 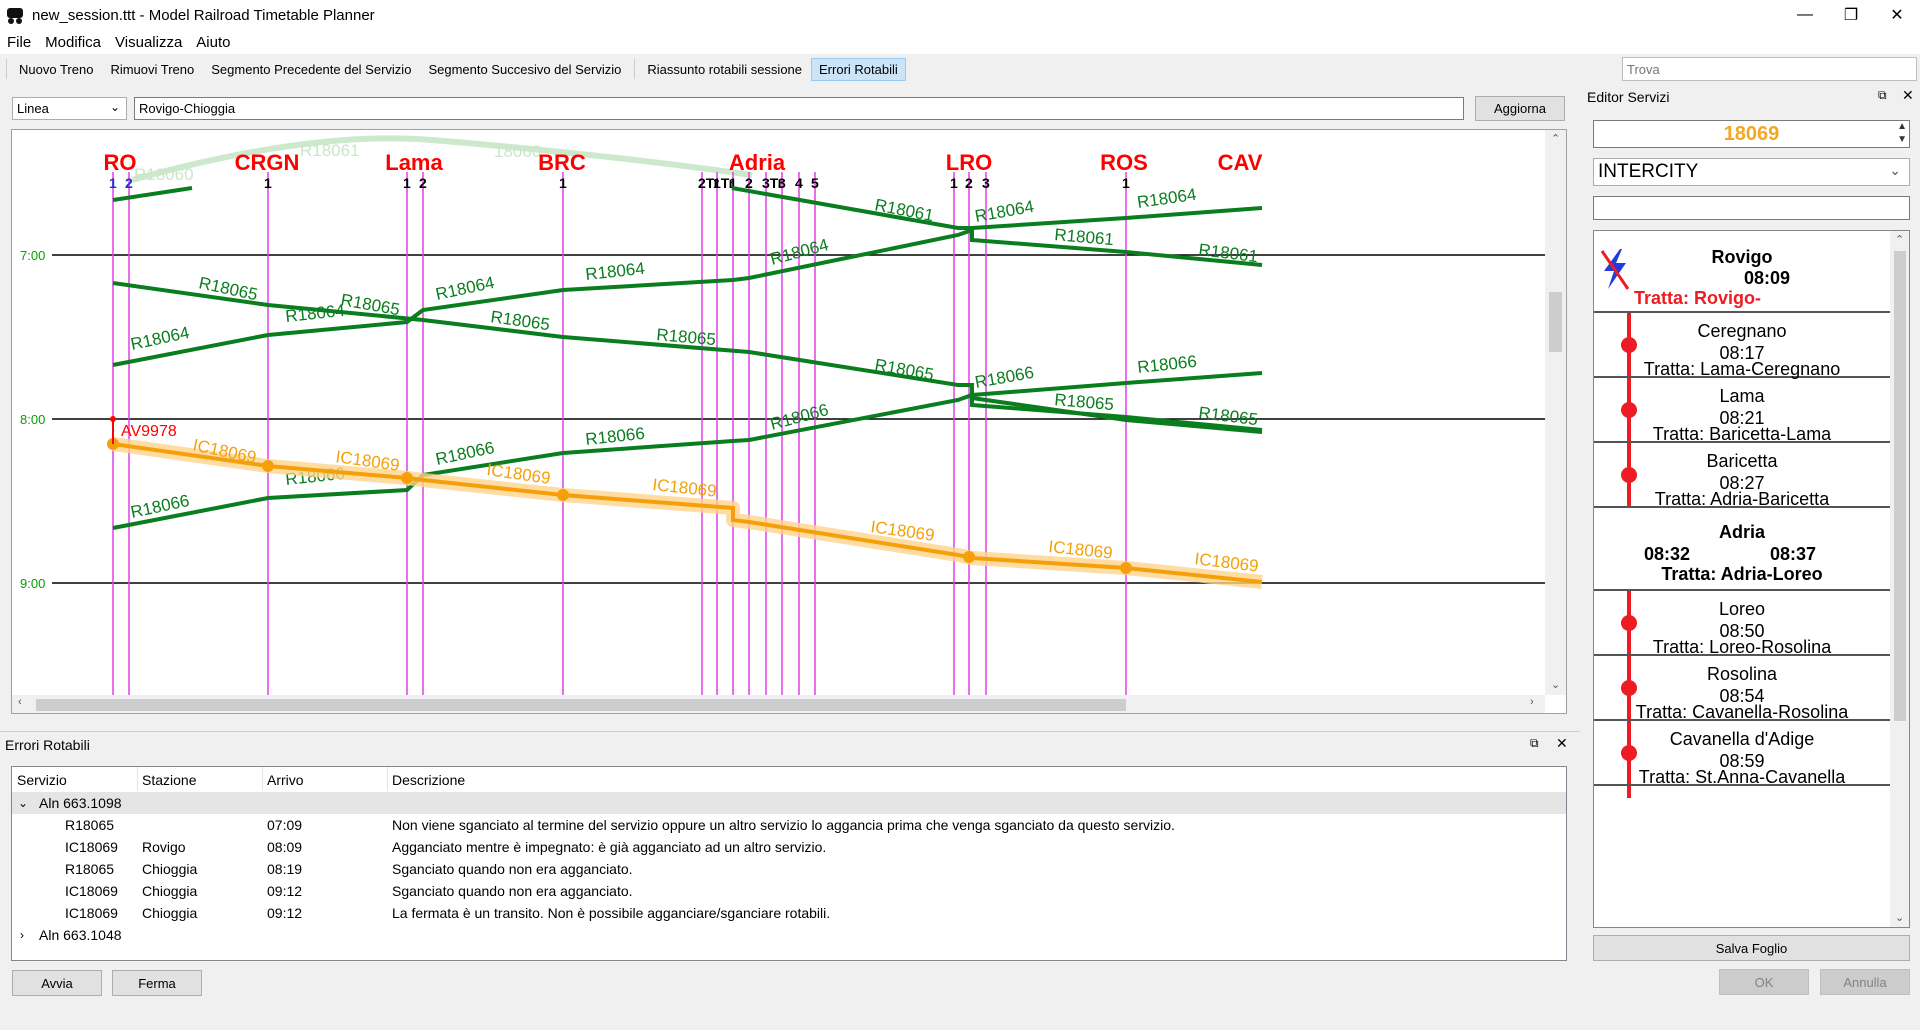 What do you see at coordinates (1902, 127) in the screenshot?
I see `spin-up-icon: ▲` at bounding box center [1902, 127].